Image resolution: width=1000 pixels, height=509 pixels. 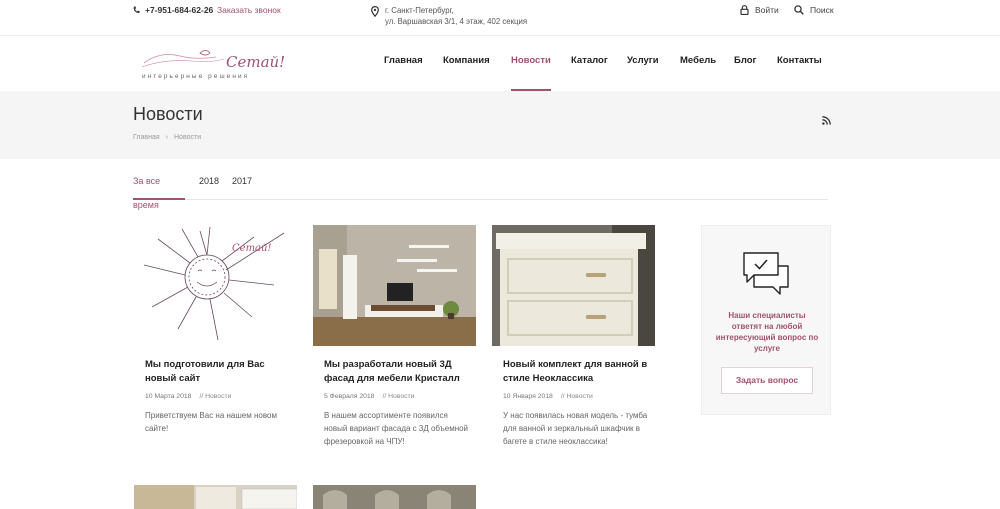 I want to click on search-link: Поиск, so click(x=814, y=10).